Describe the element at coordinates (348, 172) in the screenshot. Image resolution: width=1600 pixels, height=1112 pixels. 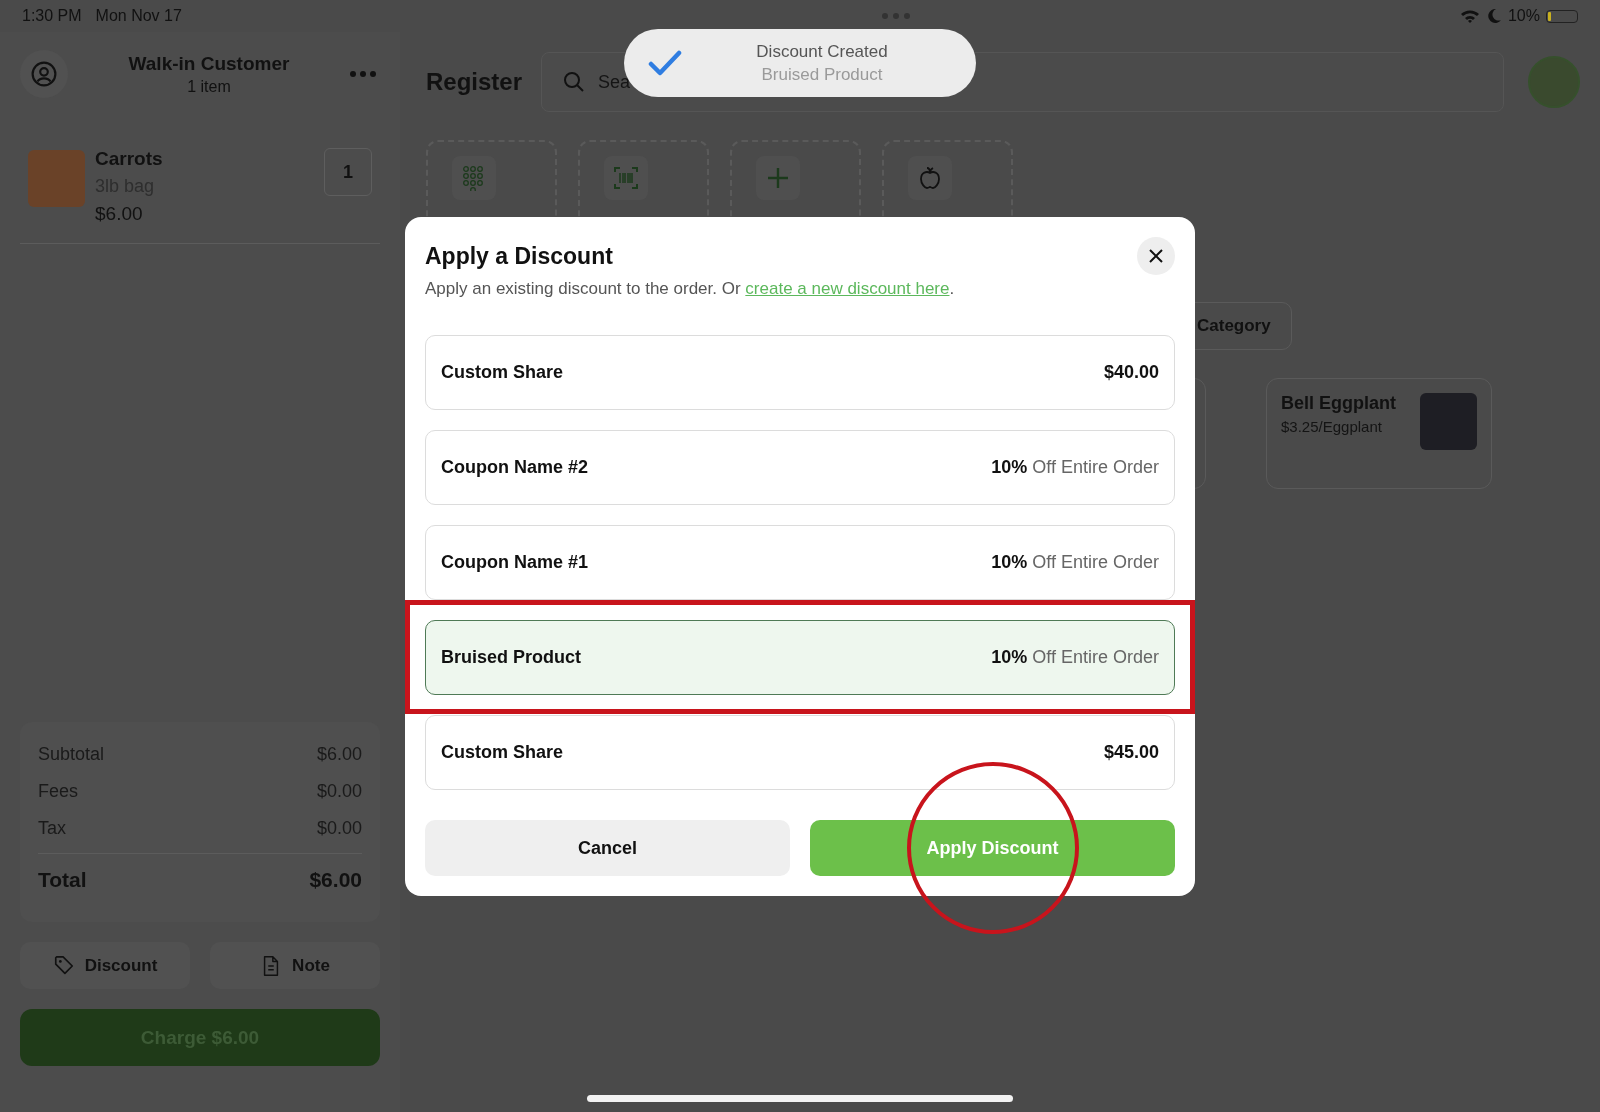
I see `quantity-field: 1` at that location.